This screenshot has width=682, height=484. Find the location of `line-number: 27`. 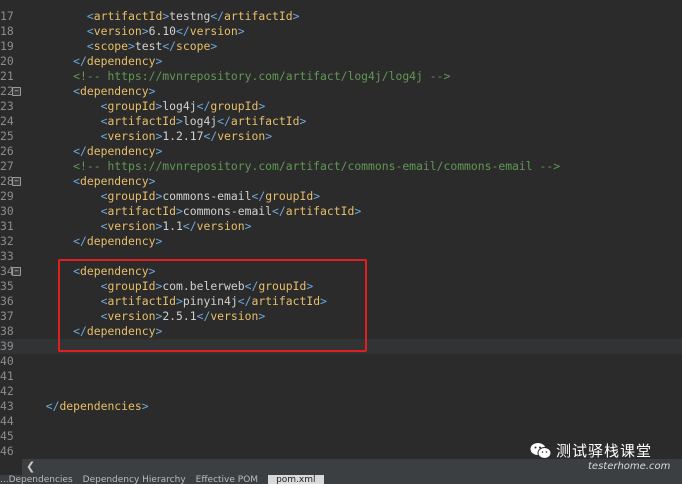

line-number: 27 is located at coordinates (7, 166).